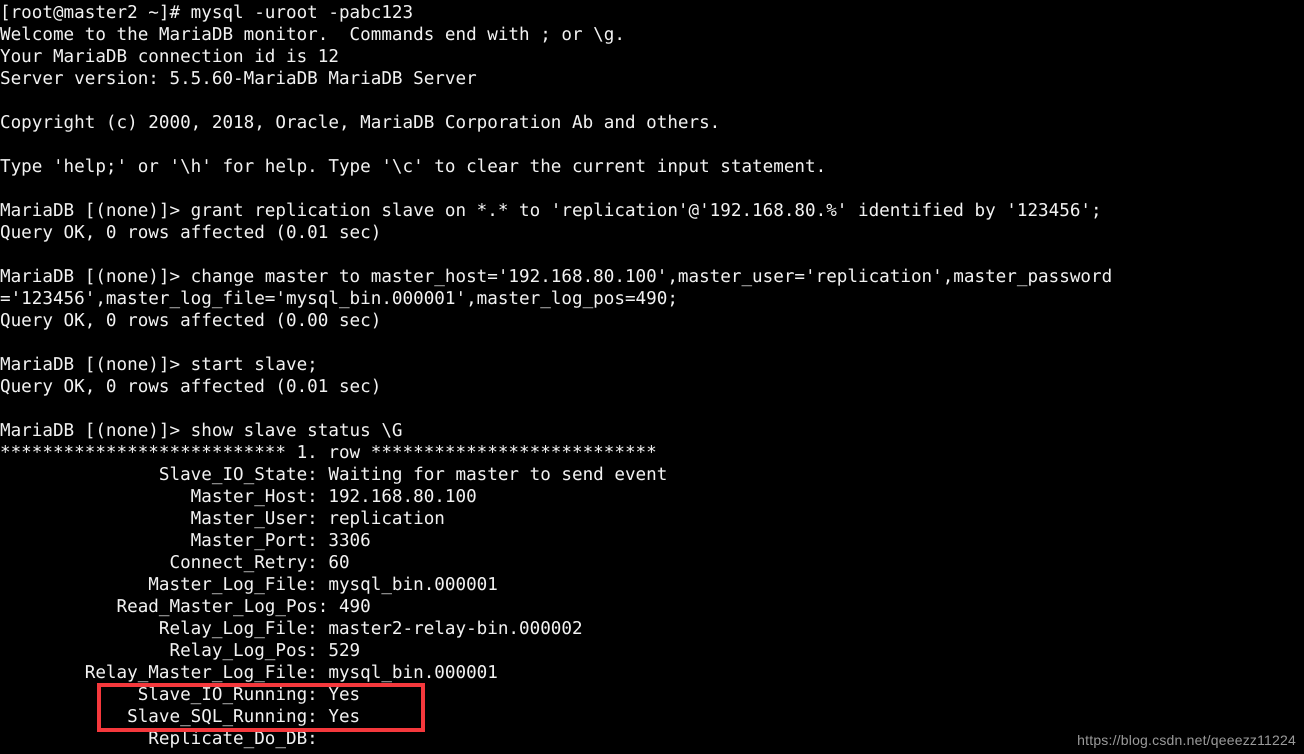 The image size is (1304, 754). I want to click on terminal-line: Master_Log_File: mysql_bin.000001, so click(249, 585).